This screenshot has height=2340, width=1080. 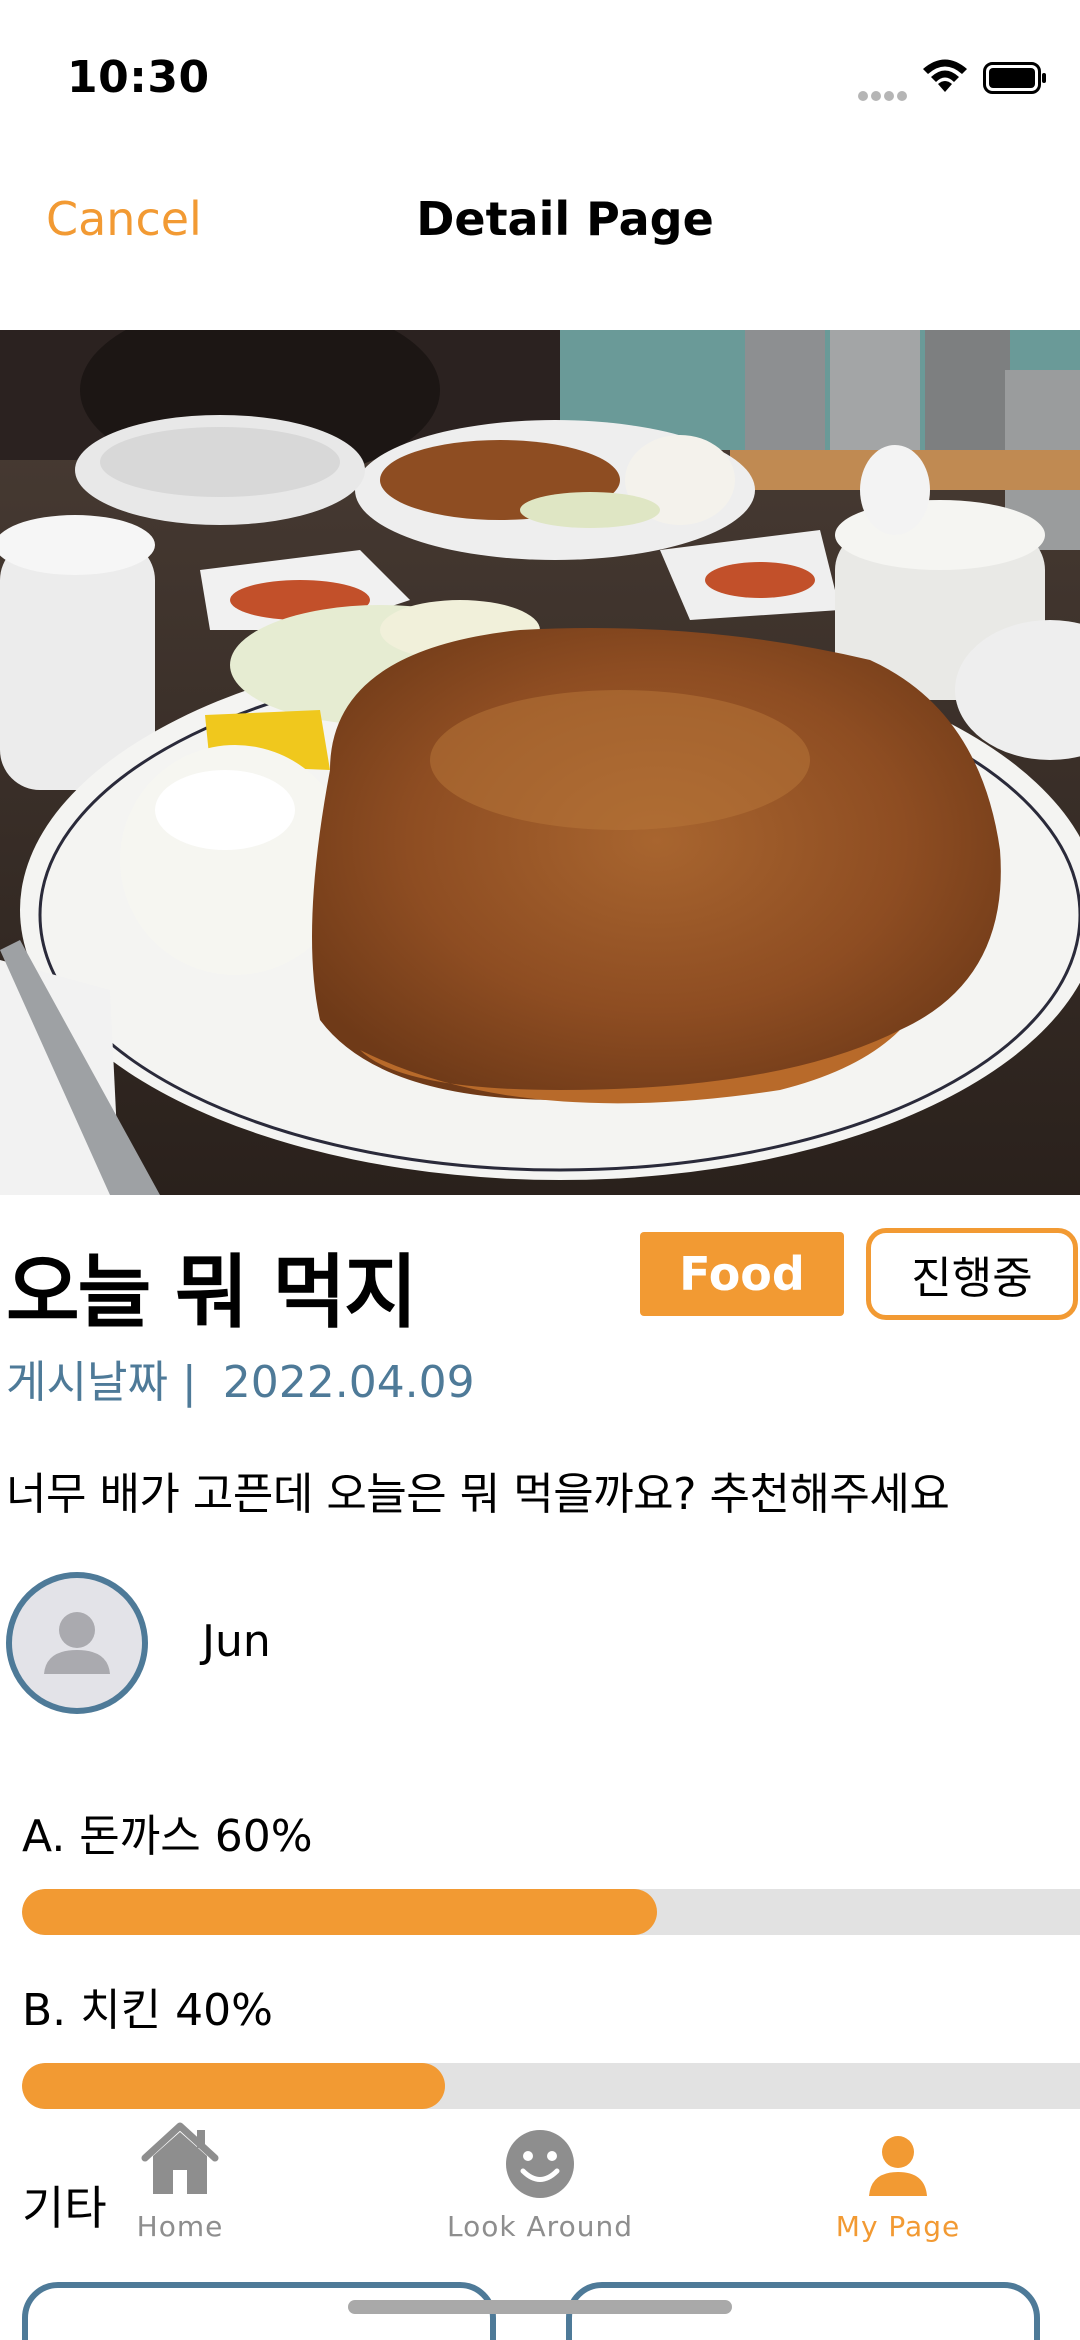 I want to click on battery-icon, so click(x=1014, y=78).